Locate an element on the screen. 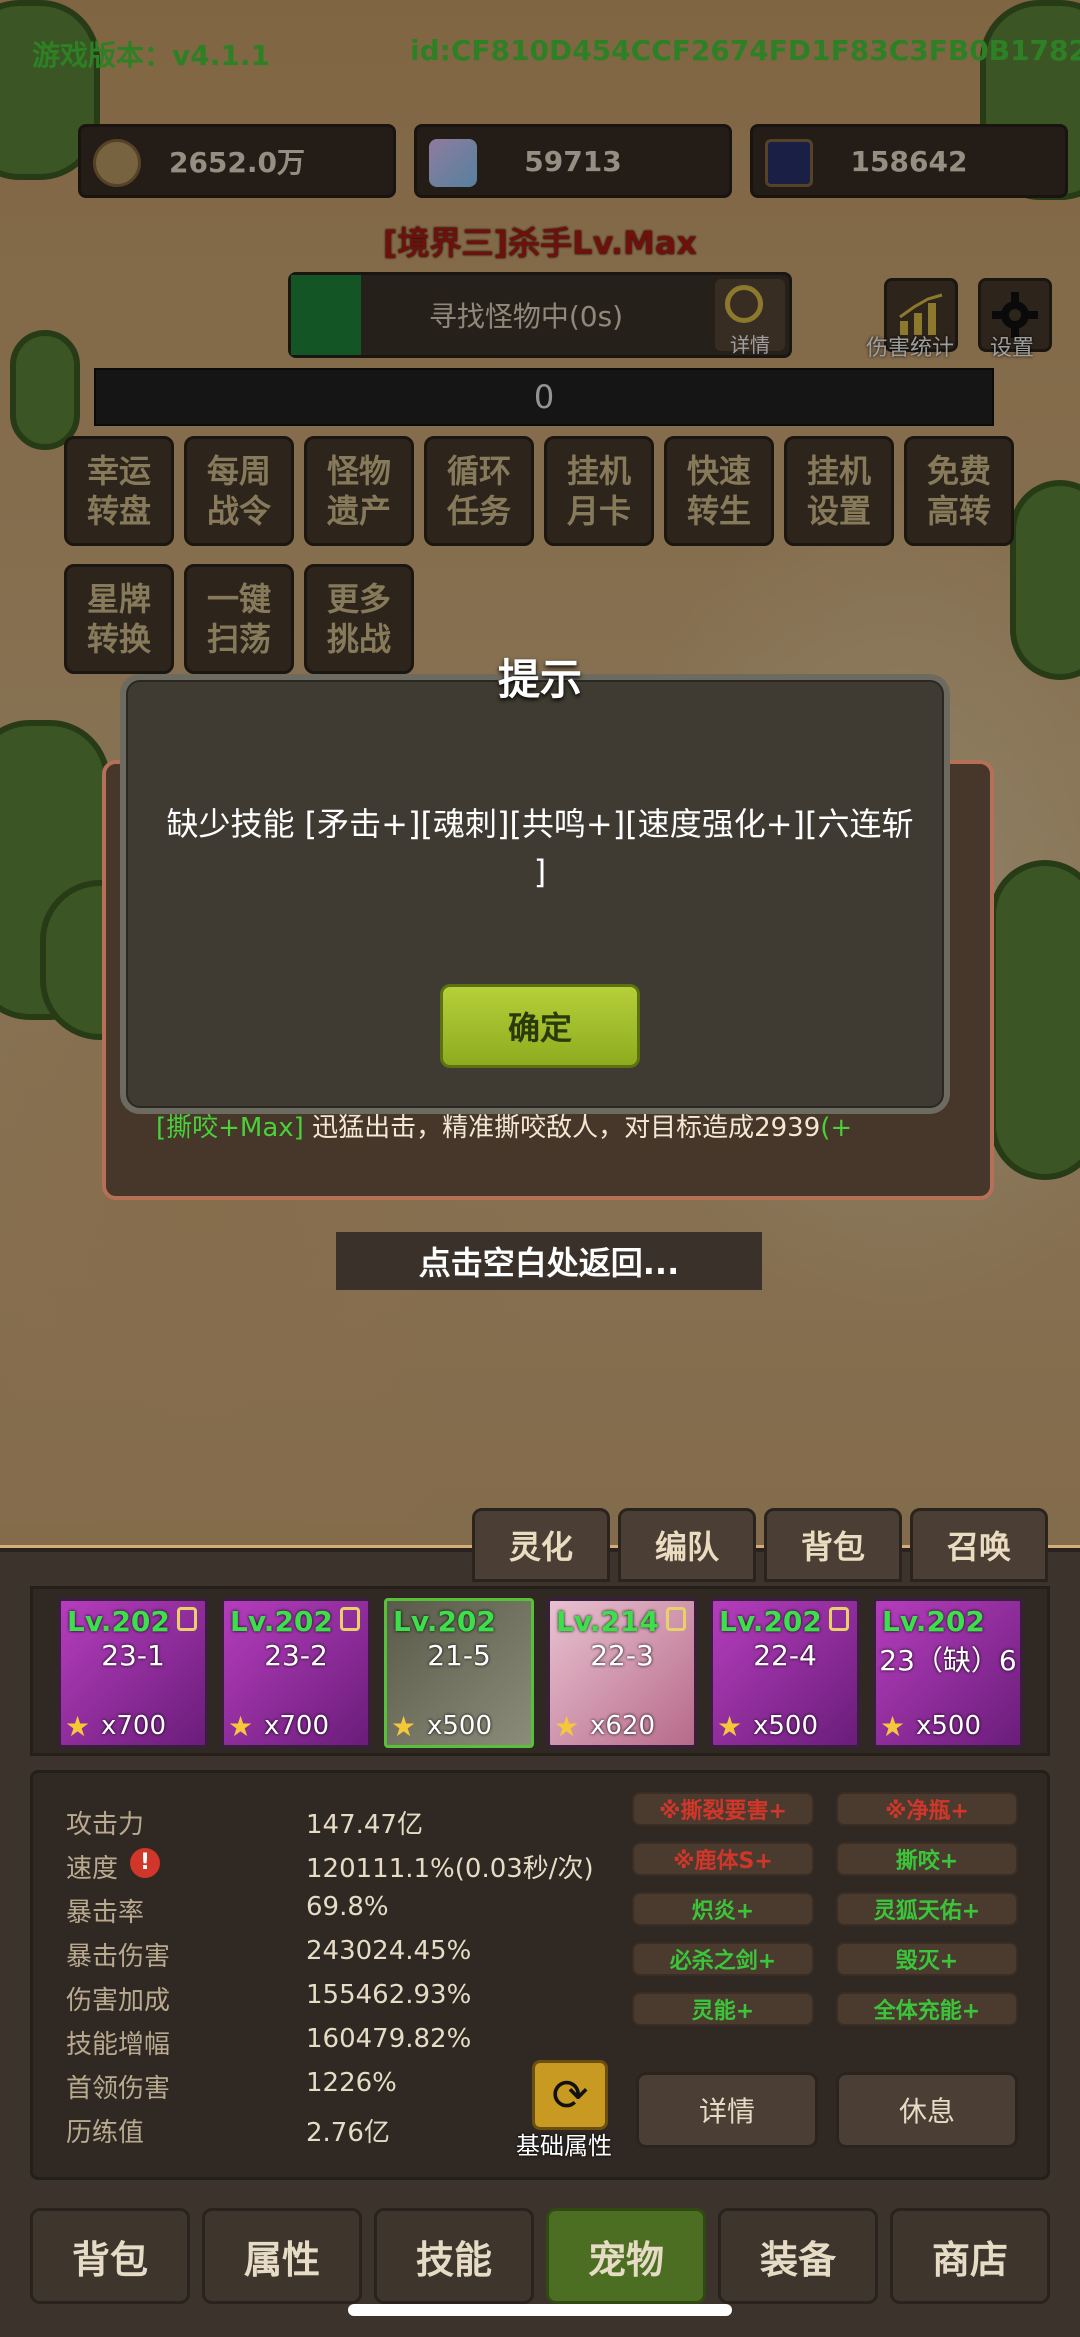 This screenshot has width=1080, height=2337. stat-value: 2.76亿 is located at coordinates (348, 2133).